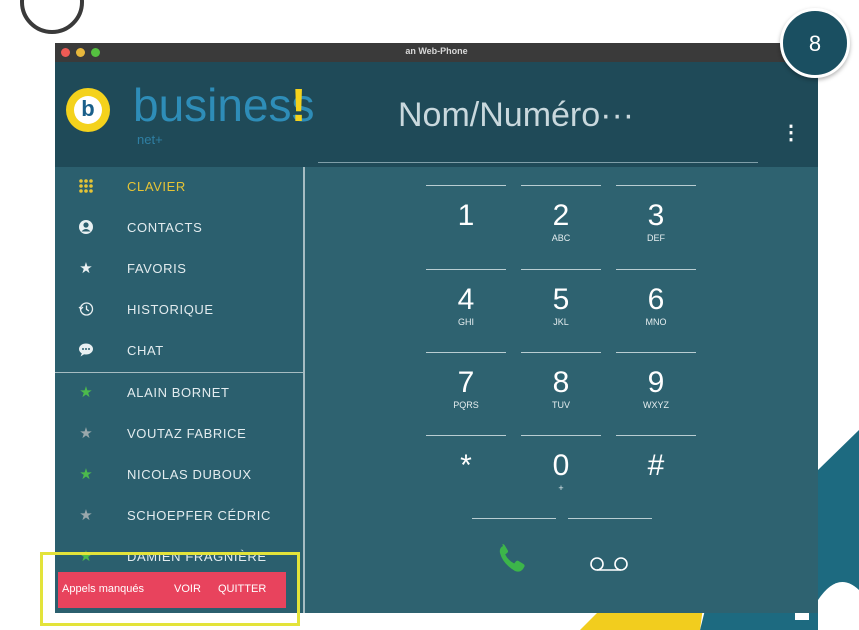 This screenshot has height=630, width=859. I want to click on dial-key-6: 6 MNO, so click(656, 311).